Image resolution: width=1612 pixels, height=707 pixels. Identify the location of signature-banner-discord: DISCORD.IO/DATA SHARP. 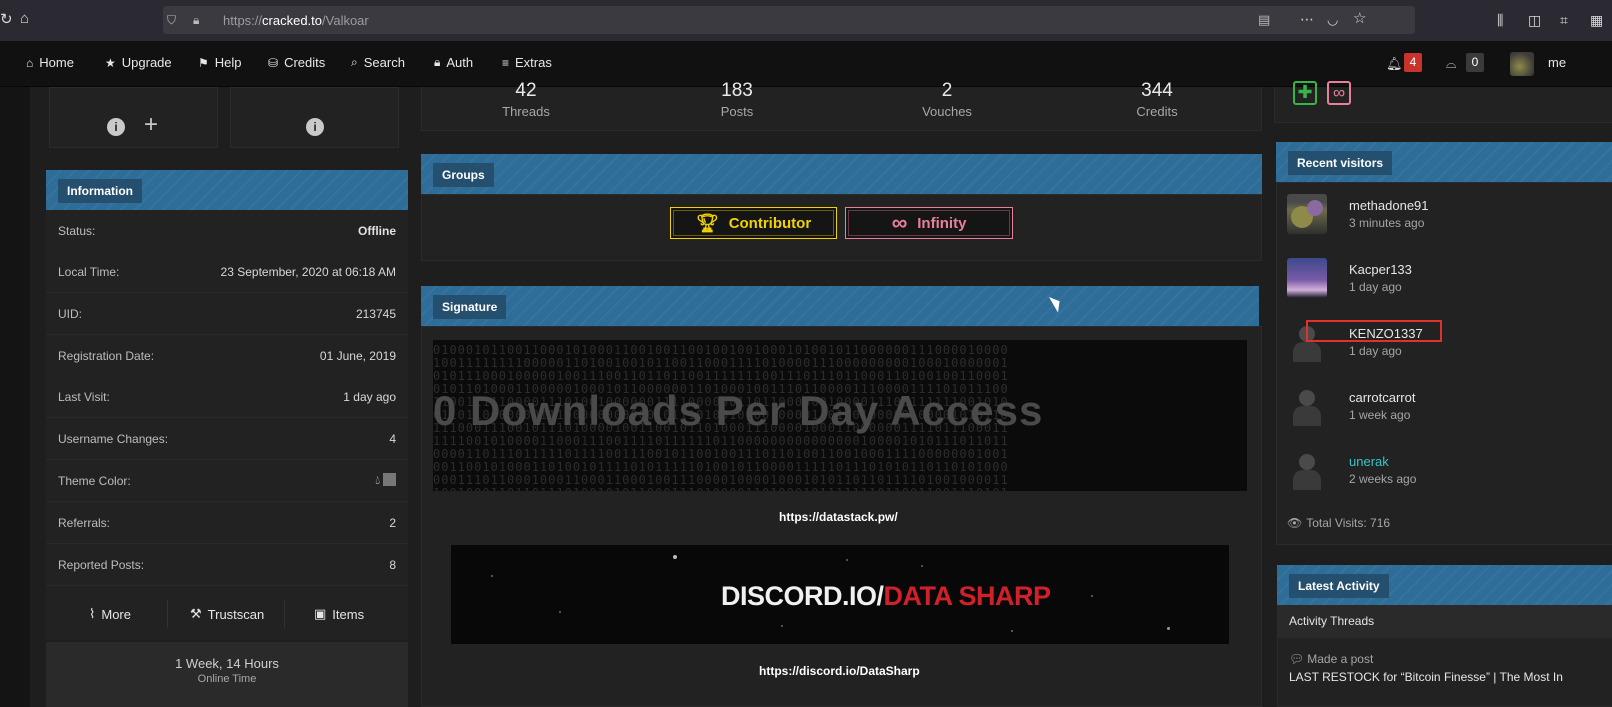
(840, 594).